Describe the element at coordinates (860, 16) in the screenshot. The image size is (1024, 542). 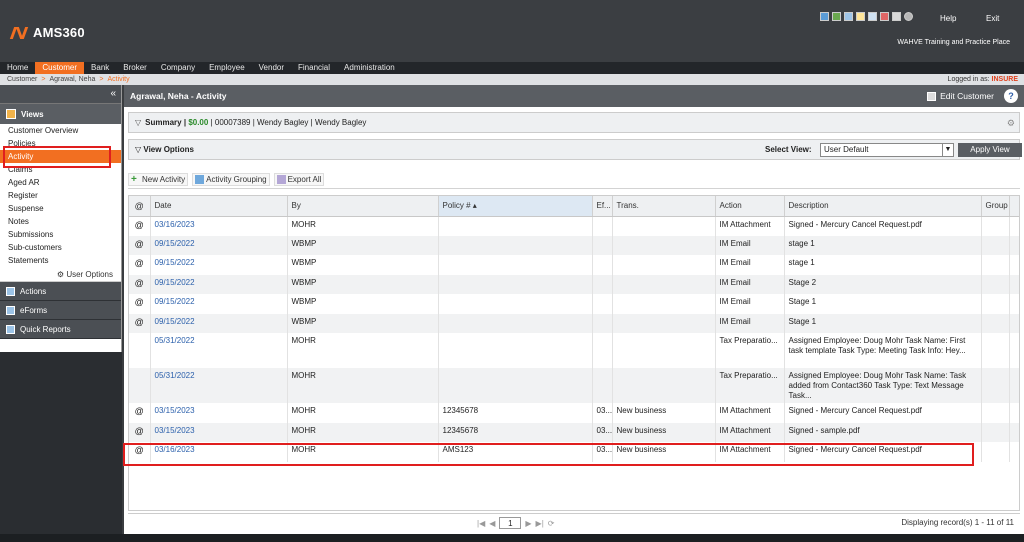
I see `note-icon` at that location.